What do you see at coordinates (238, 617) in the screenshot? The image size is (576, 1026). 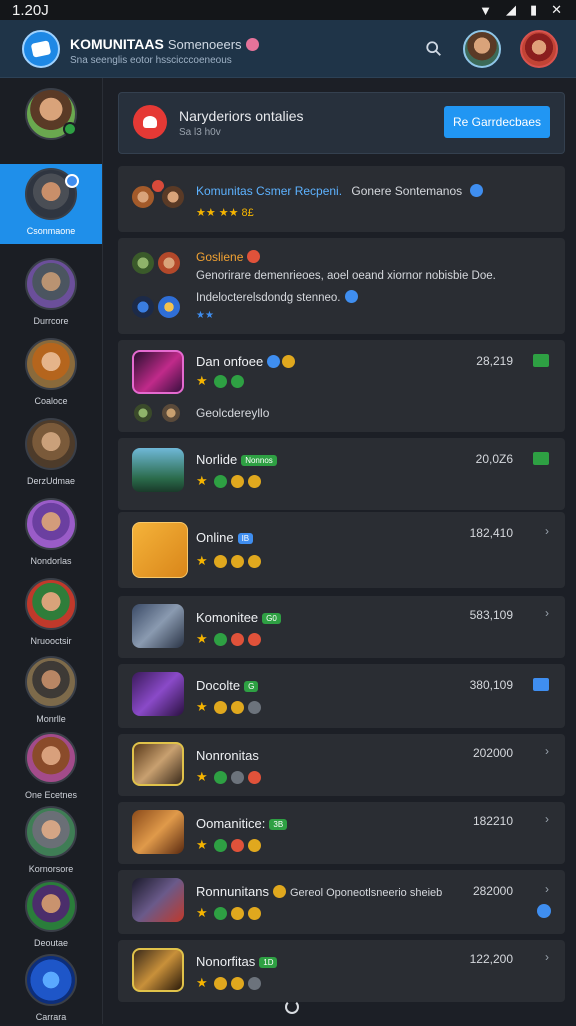 I see `community-title: Komonitee G0` at bounding box center [238, 617].